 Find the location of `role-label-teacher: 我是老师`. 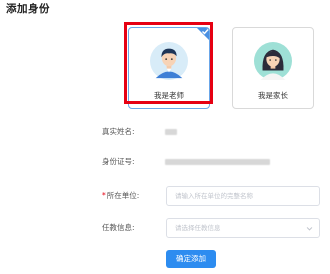

role-label-teacher: 我是老师 is located at coordinates (169, 95).